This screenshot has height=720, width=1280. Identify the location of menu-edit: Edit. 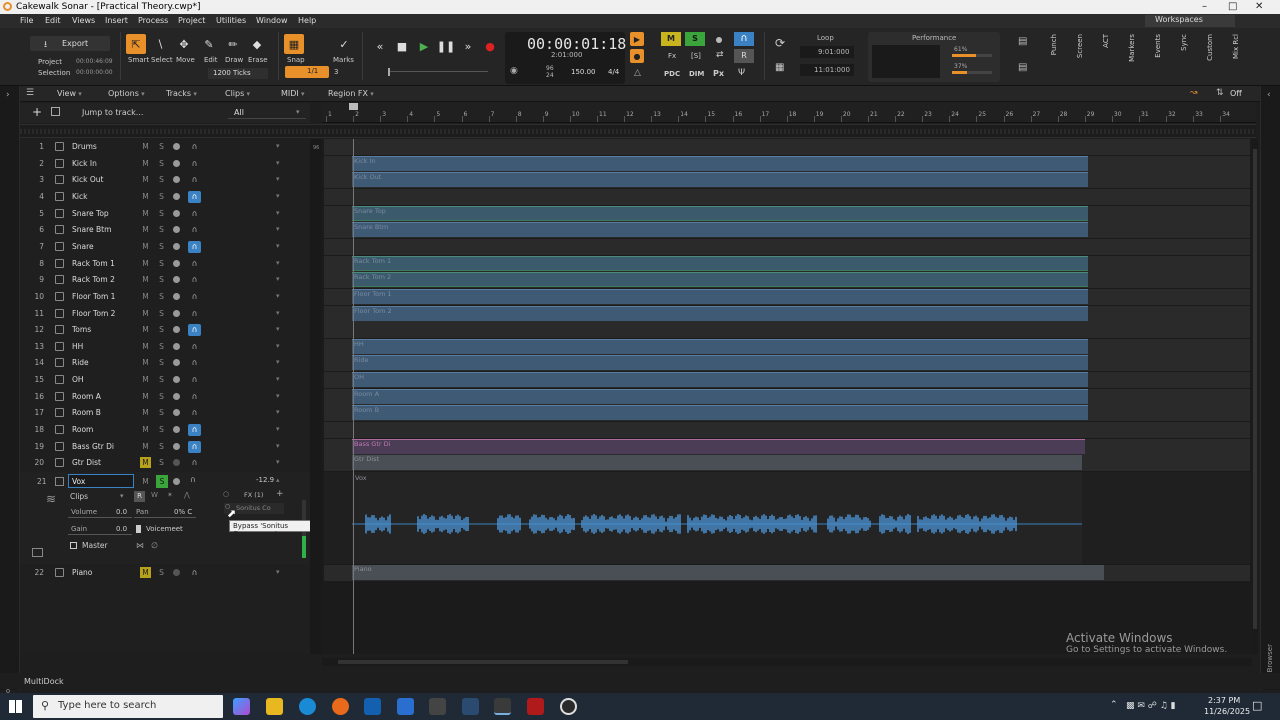
(53, 20).